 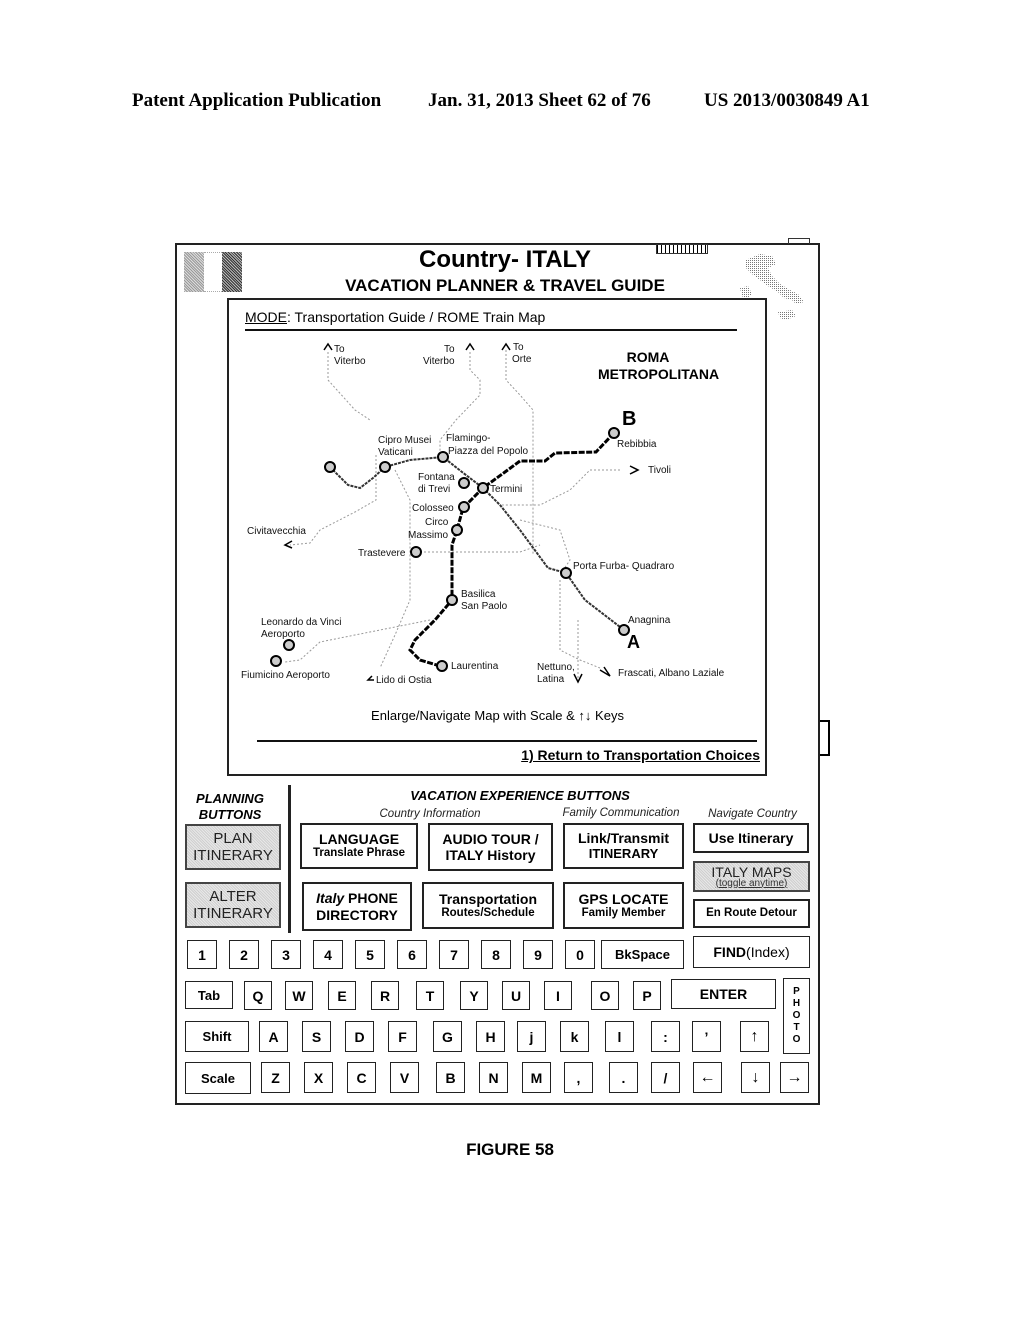 I want to click on letter-key: H, so click(x=490, y=1036).